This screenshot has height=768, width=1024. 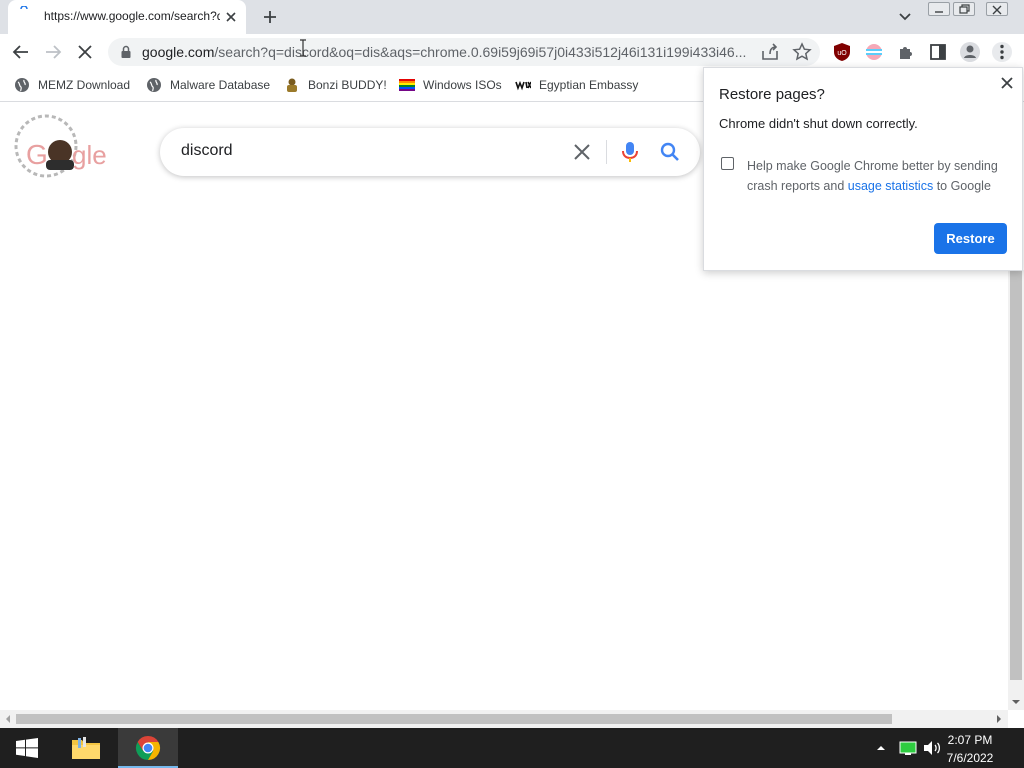 I want to click on share-icon, so click(x=770, y=52).